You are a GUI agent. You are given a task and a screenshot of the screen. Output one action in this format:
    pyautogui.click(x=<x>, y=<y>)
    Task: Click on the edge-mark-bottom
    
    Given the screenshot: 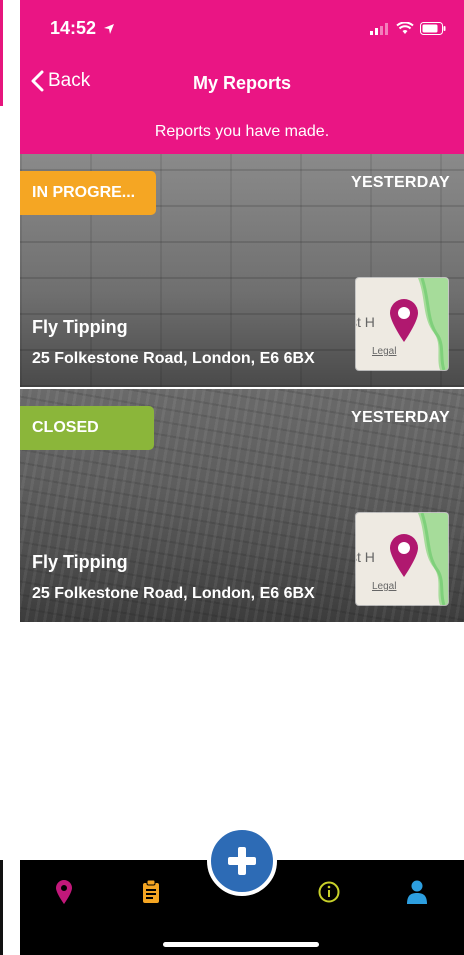 What is the action you would take?
    pyautogui.click(x=1, y=907)
    